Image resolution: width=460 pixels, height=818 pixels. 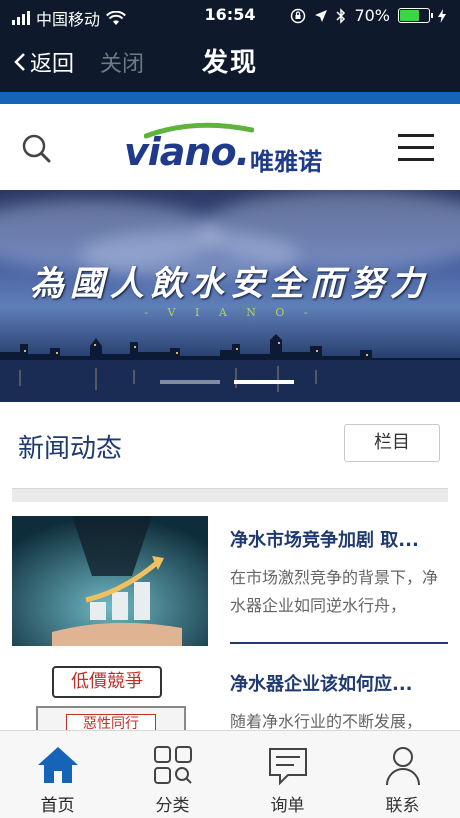 I want to click on tab-label: 首页, so click(x=57, y=806).